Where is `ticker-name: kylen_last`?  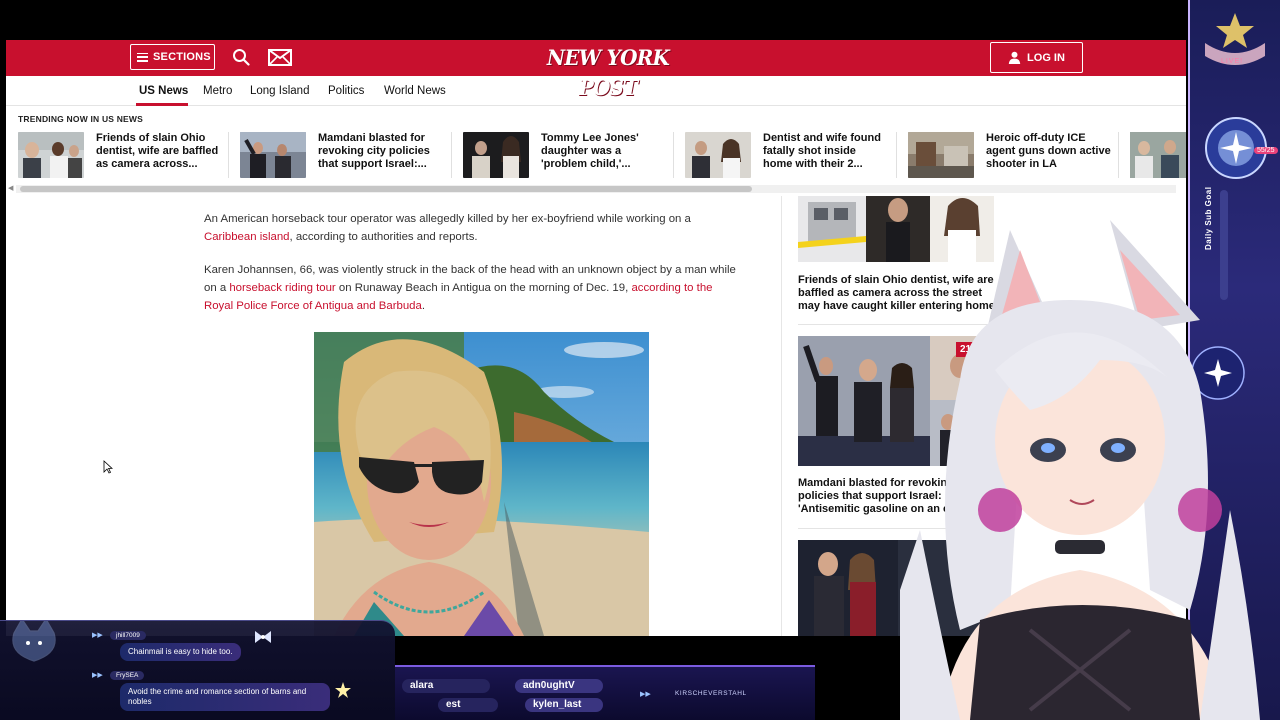
ticker-name: kylen_last is located at coordinates (564, 705).